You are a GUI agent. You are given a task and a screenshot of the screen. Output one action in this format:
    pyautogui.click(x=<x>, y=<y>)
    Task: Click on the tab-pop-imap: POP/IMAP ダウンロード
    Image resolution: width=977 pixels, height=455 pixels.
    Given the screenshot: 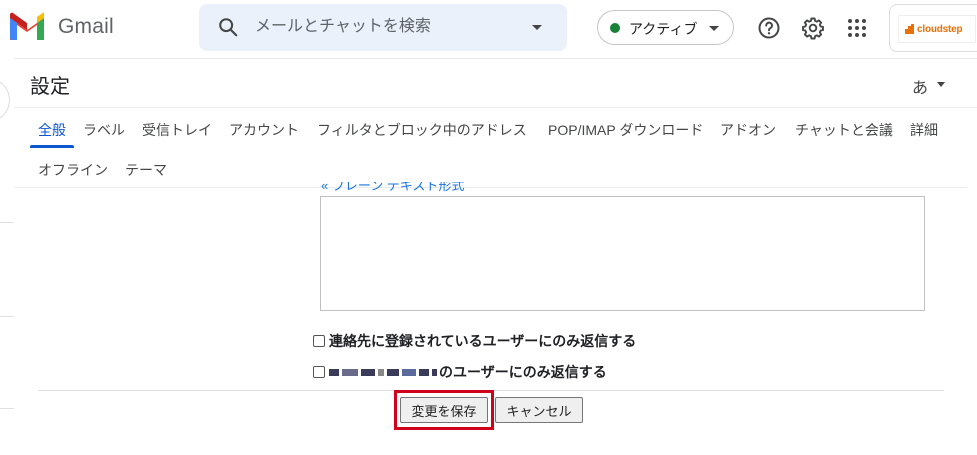 What is the action you would take?
    pyautogui.click(x=625, y=130)
    